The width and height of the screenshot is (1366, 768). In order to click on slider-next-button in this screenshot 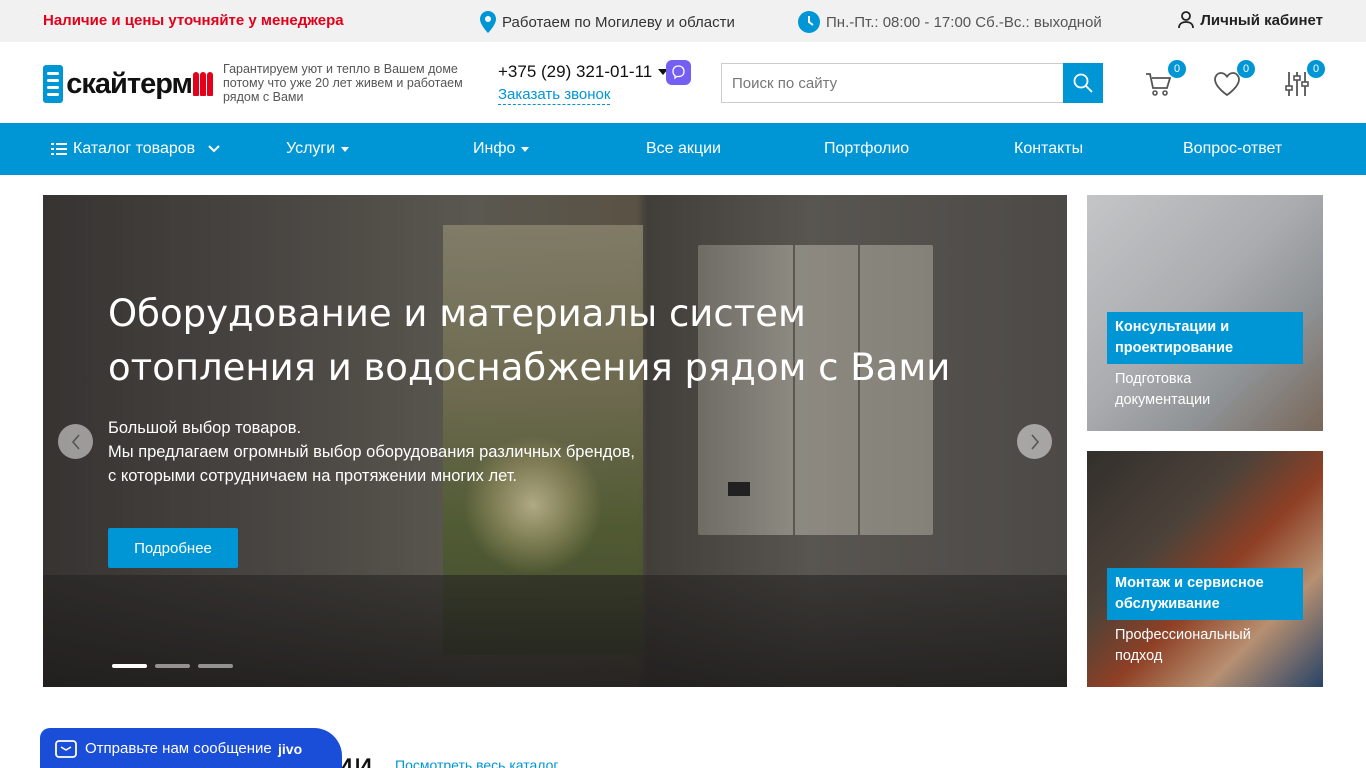, I will do `click(1034, 441)`.